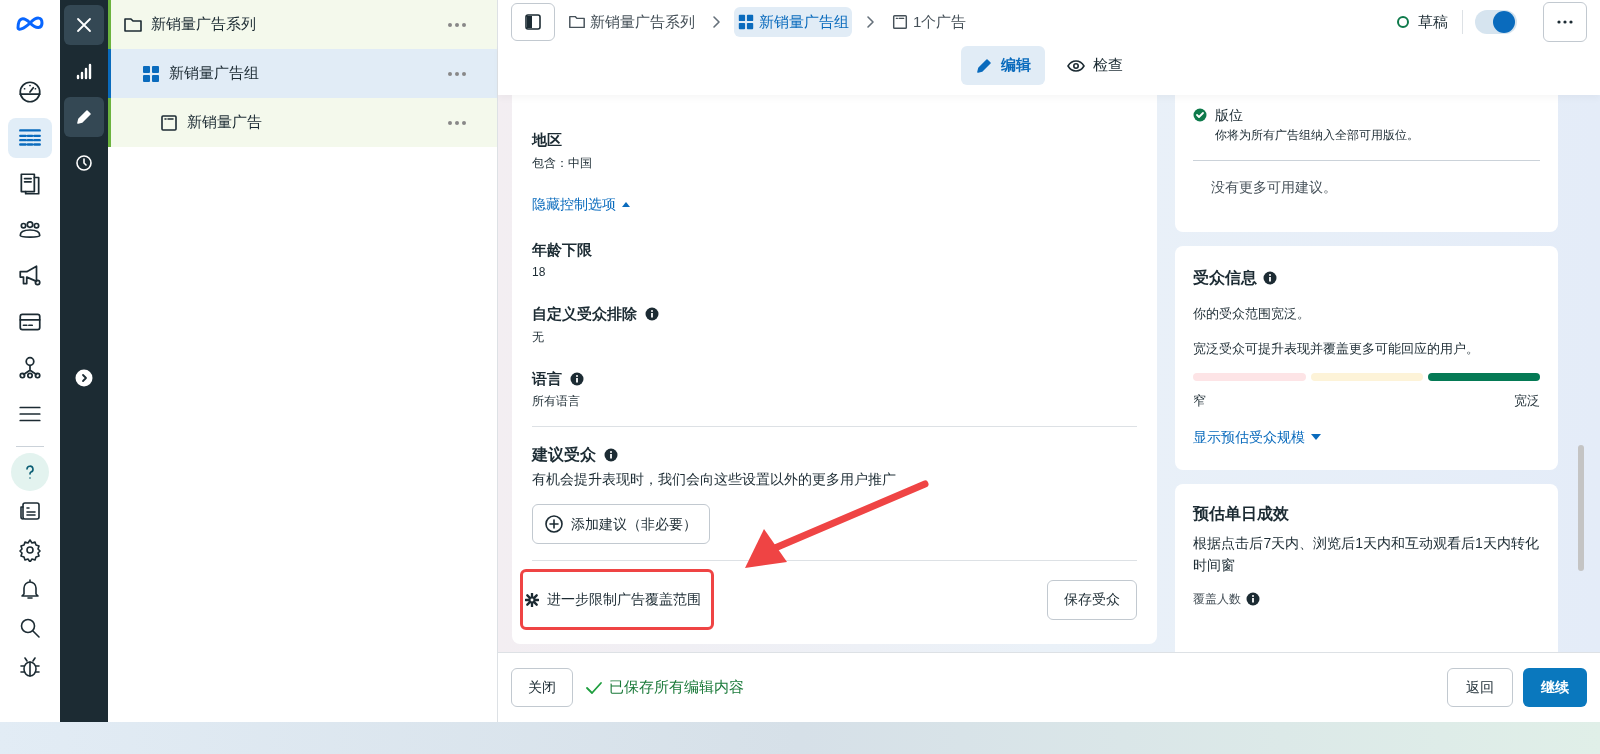  What do you see at coordinates (624, 599) in the screenshot?
I see `restrict-link: 进一步限制广告覆盖范围` at bounding box center [624, 599].